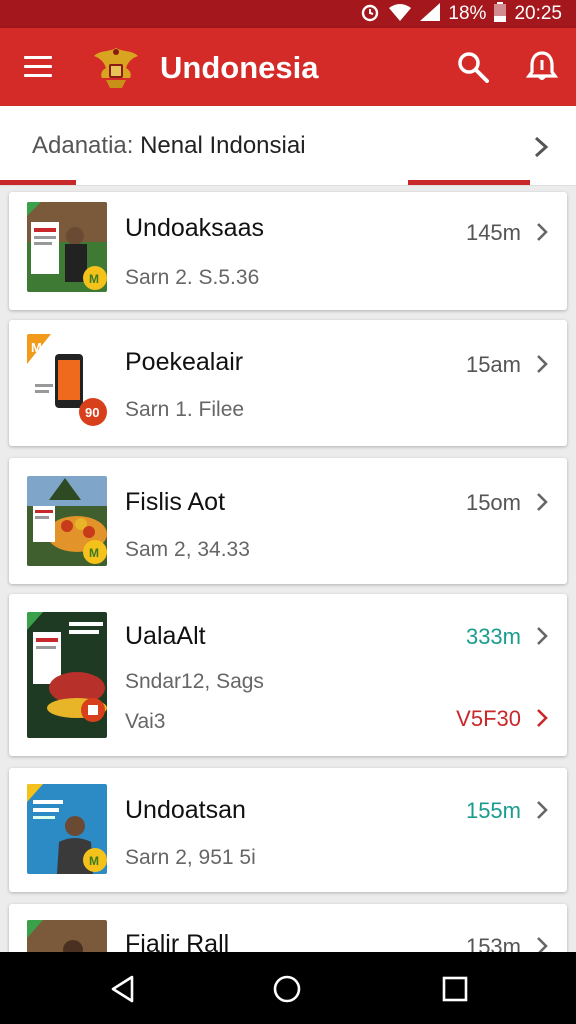 Image resolution: width=576 pixels, height=1024 pixels. I want to click on subheader-prefix: Adanatia:, so click(83, 145).